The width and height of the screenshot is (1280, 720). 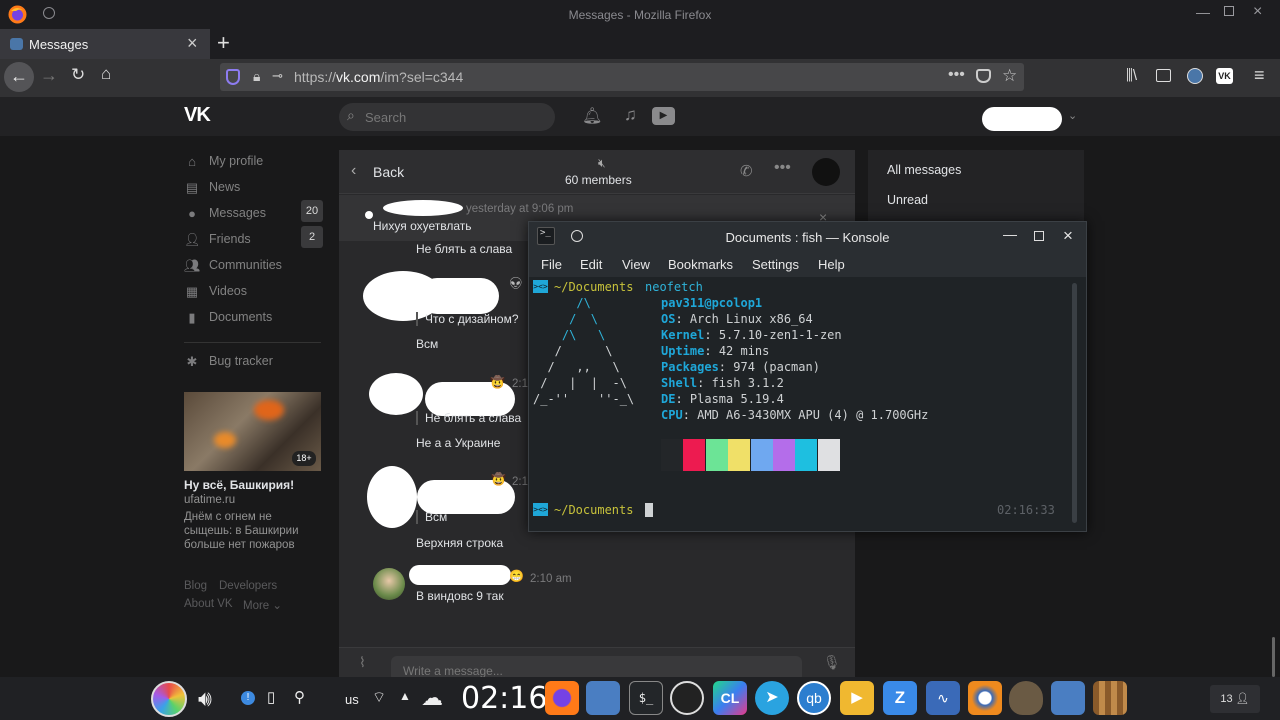 What do you see at coordinates (640, 15) in the screenshot?
I see `window-title: Messages - Mozilla Firefox` at bounding box center [640, 15].